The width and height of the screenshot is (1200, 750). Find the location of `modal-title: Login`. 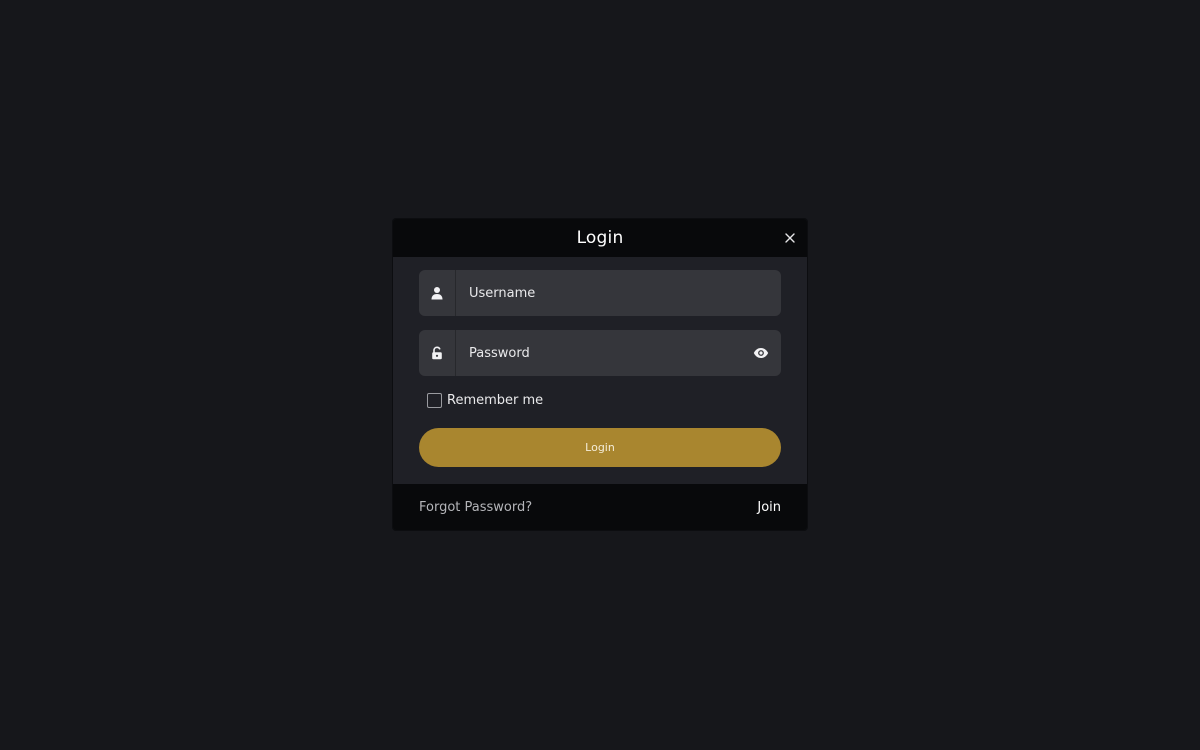

modal-title: Login is located at coordinates (600, 238).